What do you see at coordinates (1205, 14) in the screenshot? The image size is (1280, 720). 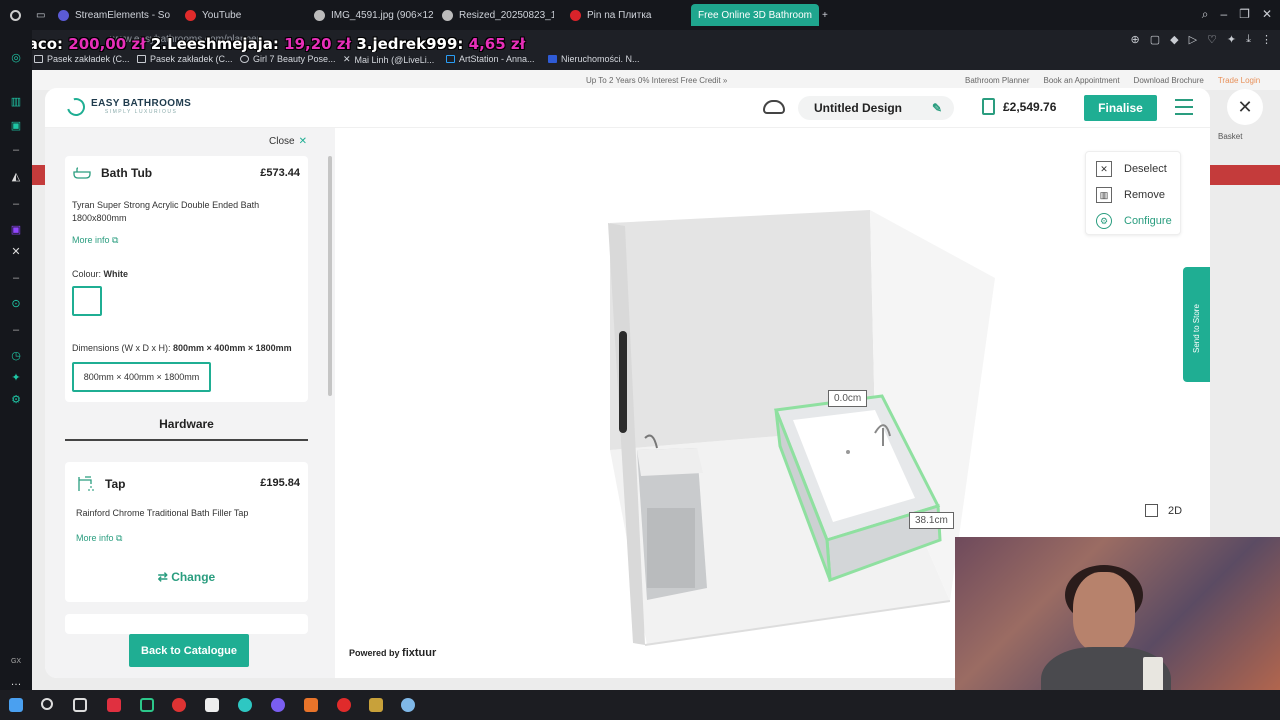 I see `search-icon: ⌕` at bounding box center [1205, 14].